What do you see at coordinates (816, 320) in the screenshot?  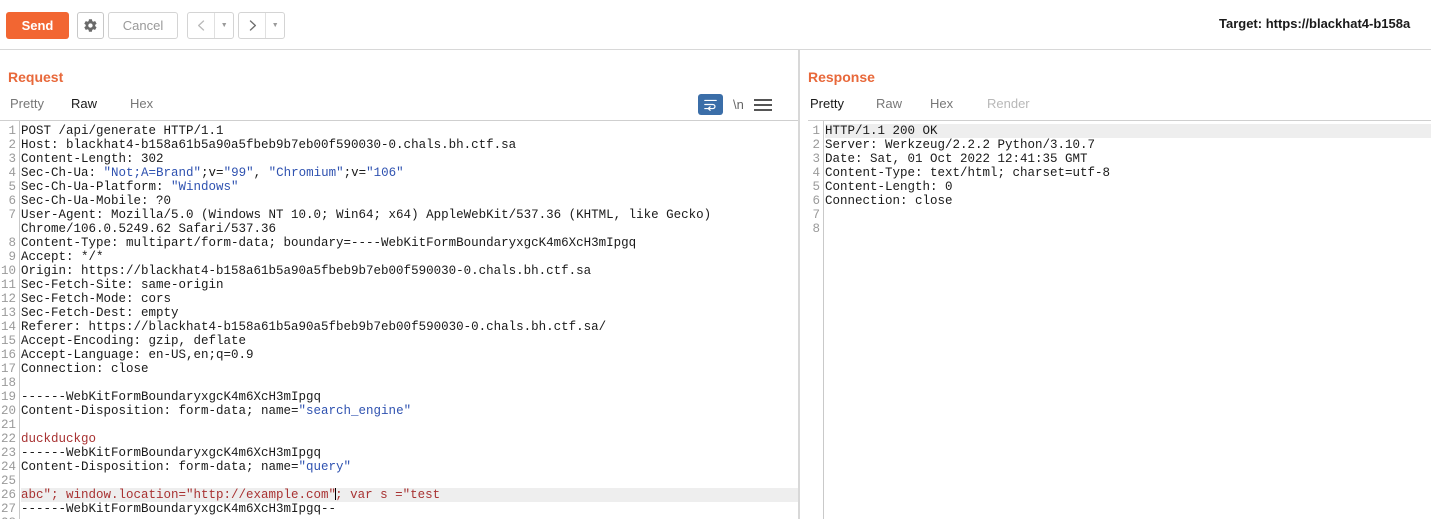 I see `response-line-numbers: 12345678` at bounding box center [816, 320].